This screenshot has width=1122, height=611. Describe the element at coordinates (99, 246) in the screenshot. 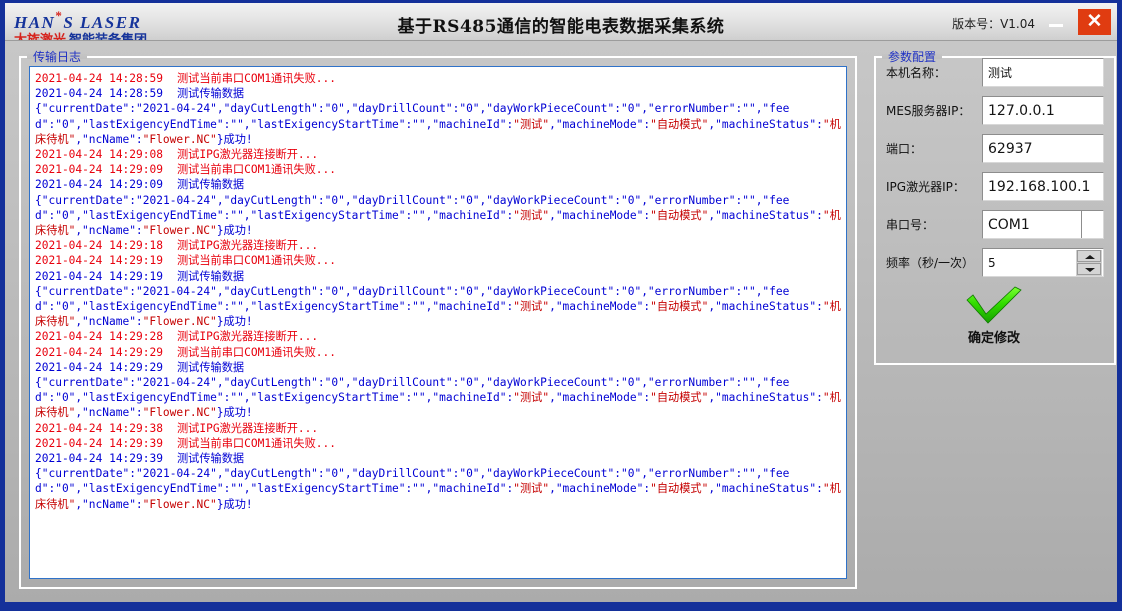

I see `log-timestamp: 2021-04-24 14:29:18` at that location.